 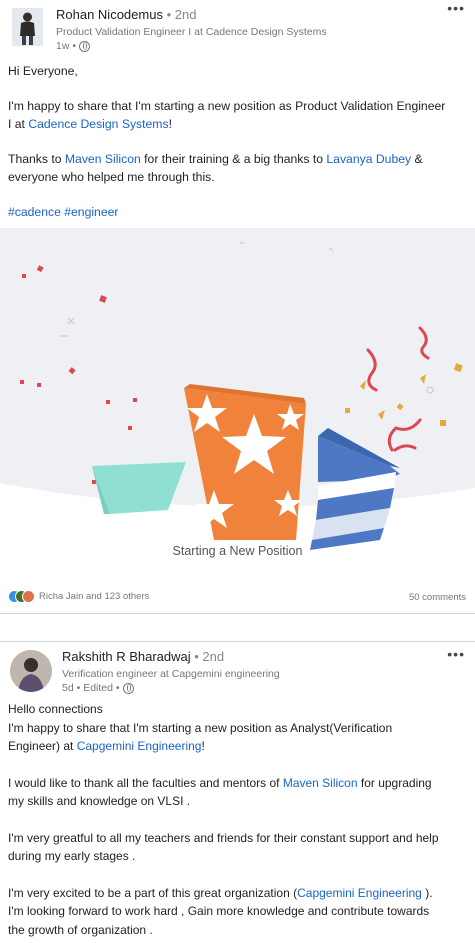 What do you see at coordinates (109, 14) in the screenshot?
I see `author-name: Rohan Nicodemus` at bounding box center [109, 14].